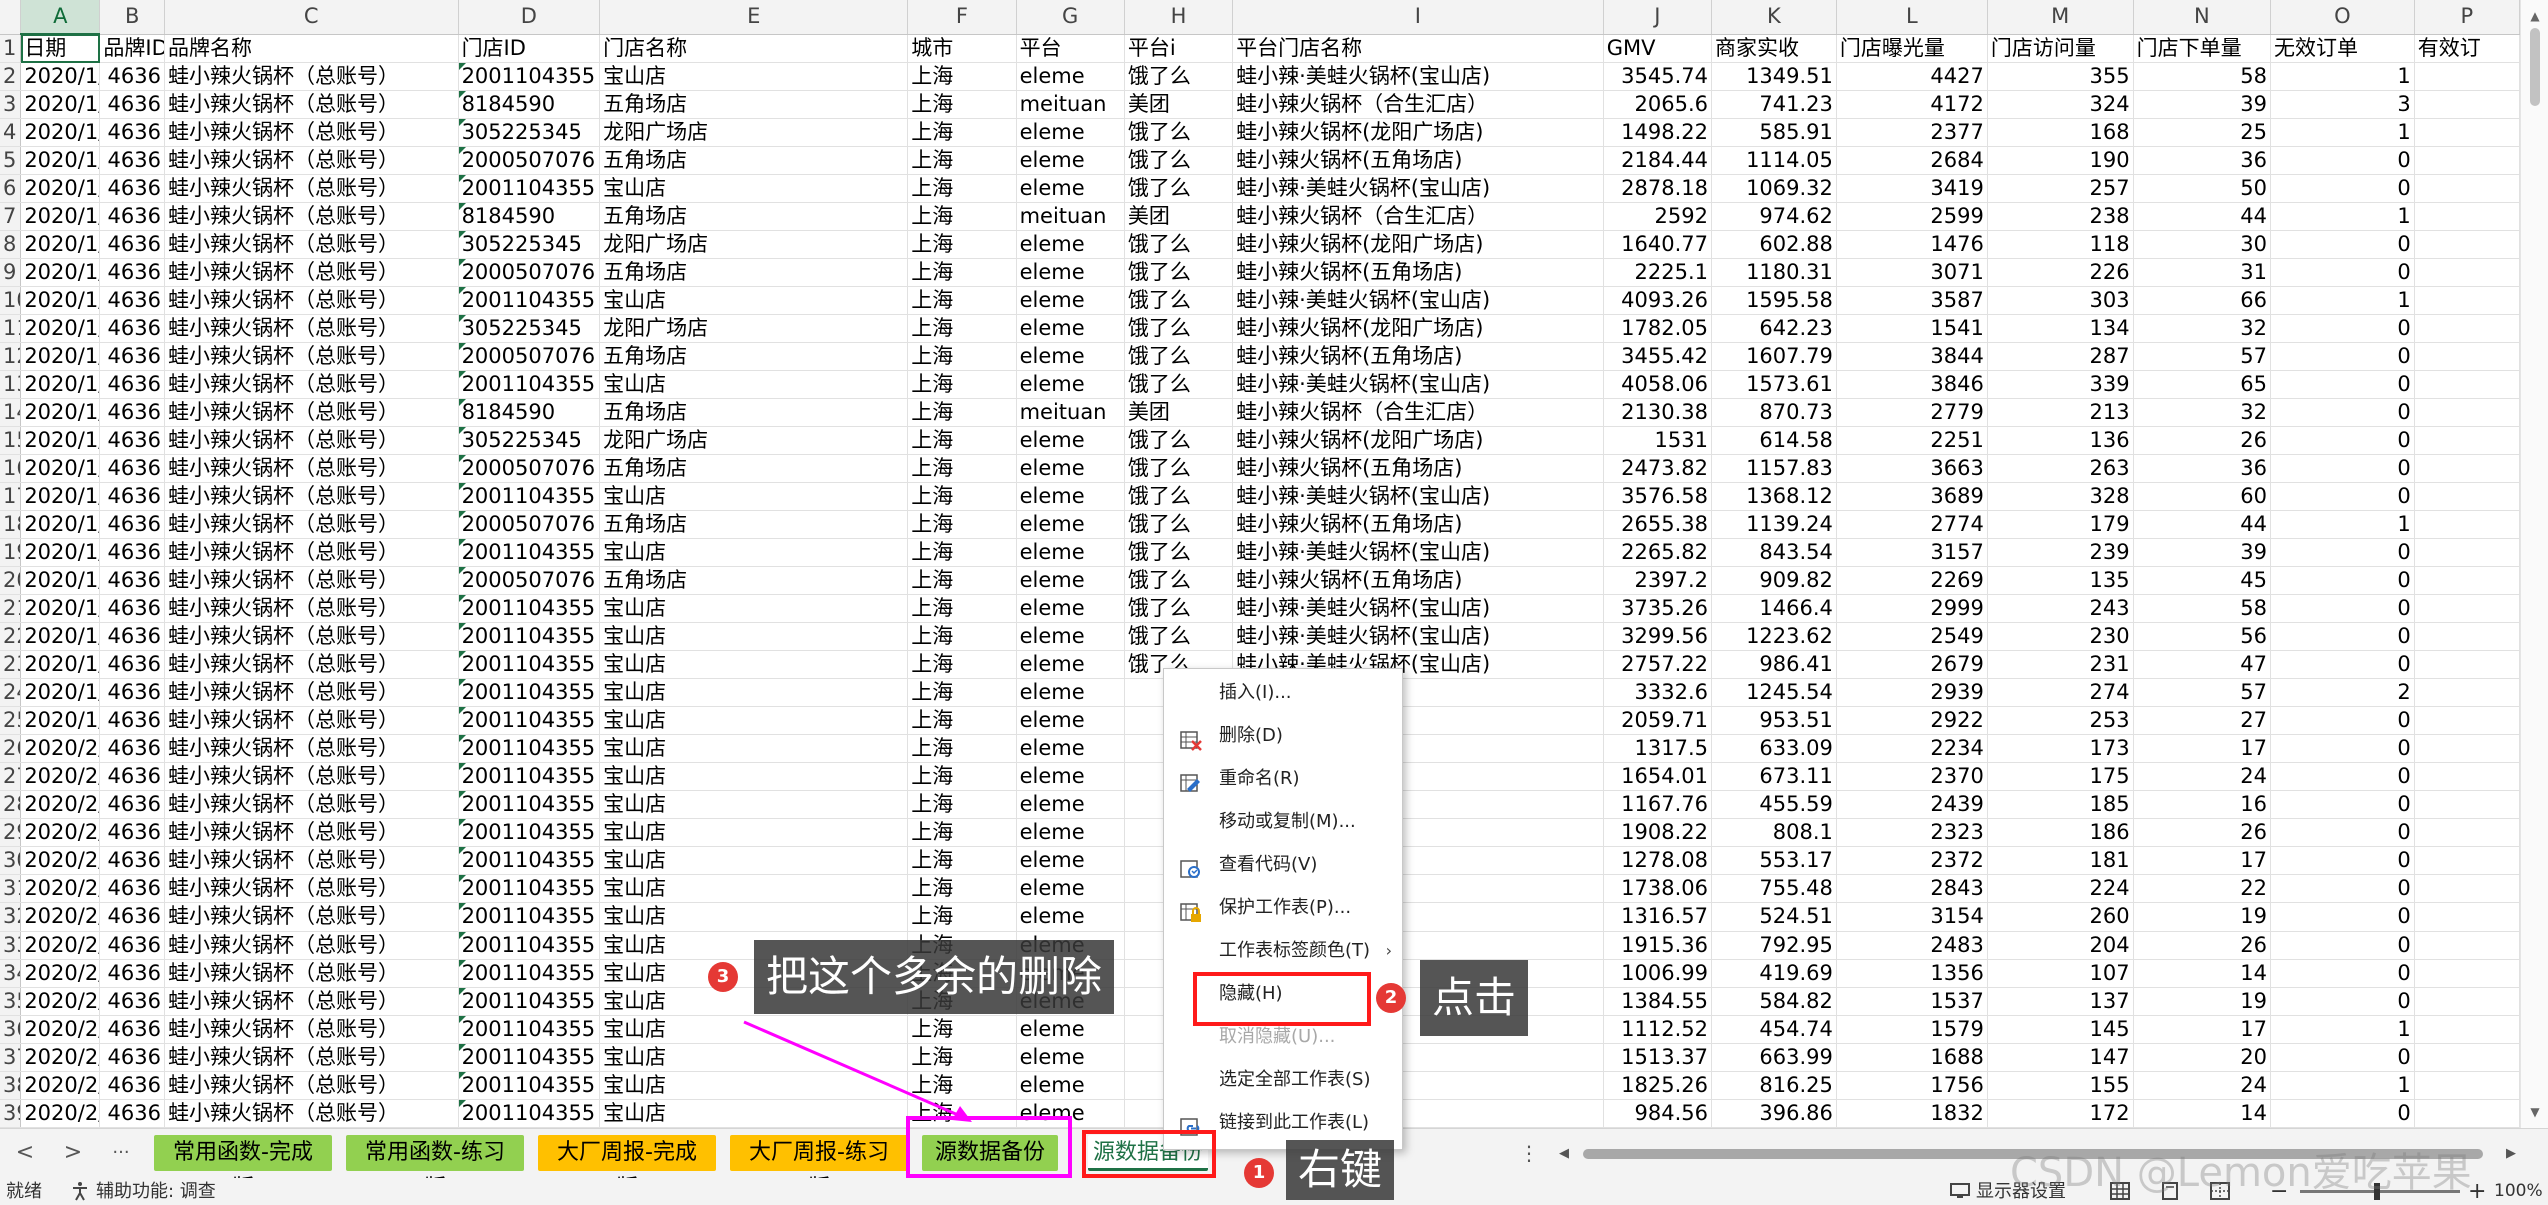  What do you see at coordinates (1912, 1085) in the screenshot?
I see `table-cell: 1756` at bounding box center [1912, 1085].